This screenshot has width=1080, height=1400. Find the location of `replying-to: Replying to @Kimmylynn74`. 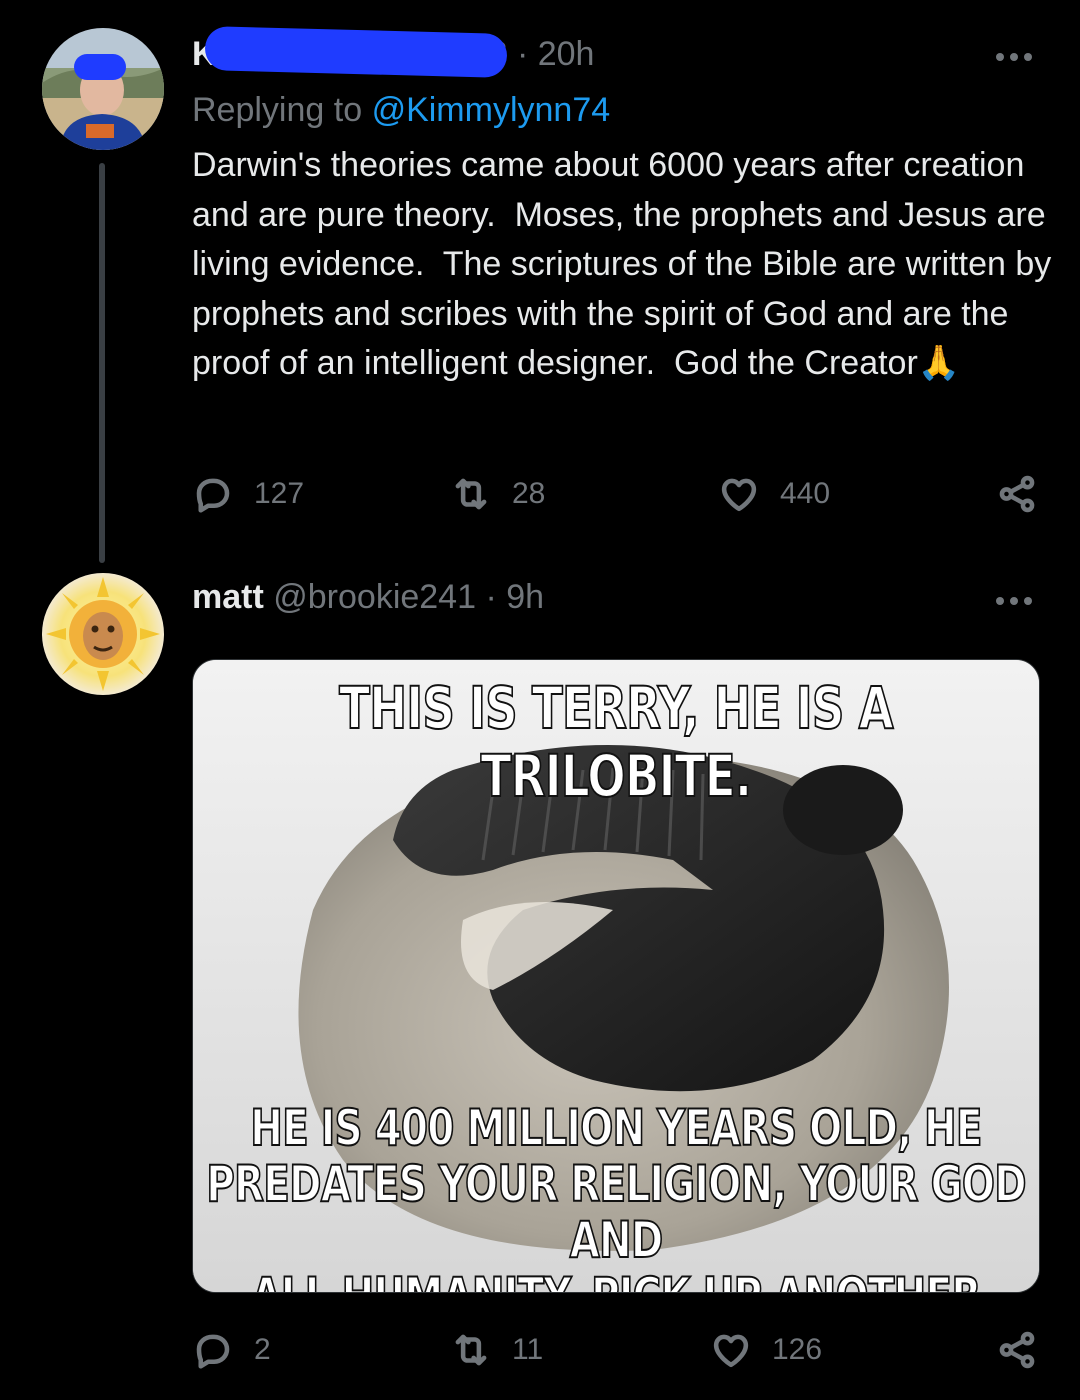

replying-to: Replying to @Kimmylynn74 is located at coordinates (401, 110).